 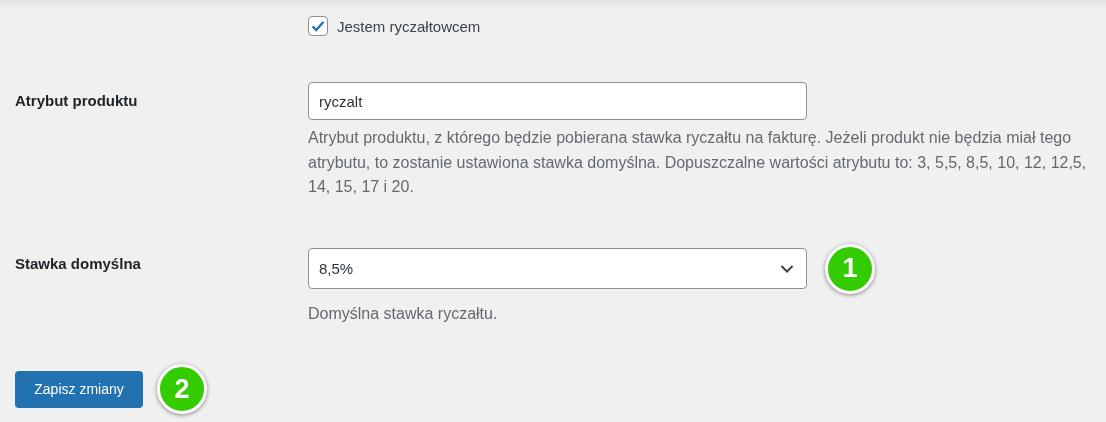 What do you see at coordinates (318, 26) in the screenshot?
I see `checkbox` at bounding box center [318, 26].